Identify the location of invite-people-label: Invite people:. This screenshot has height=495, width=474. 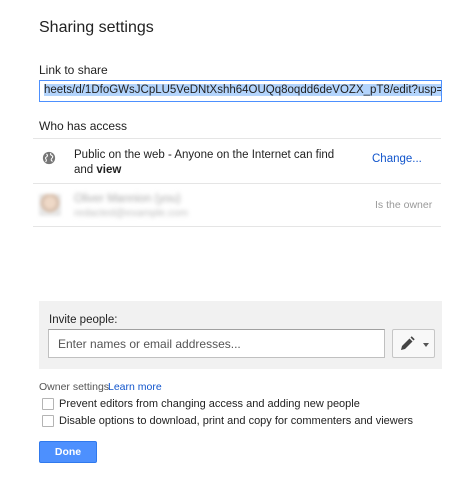
(83, 320).